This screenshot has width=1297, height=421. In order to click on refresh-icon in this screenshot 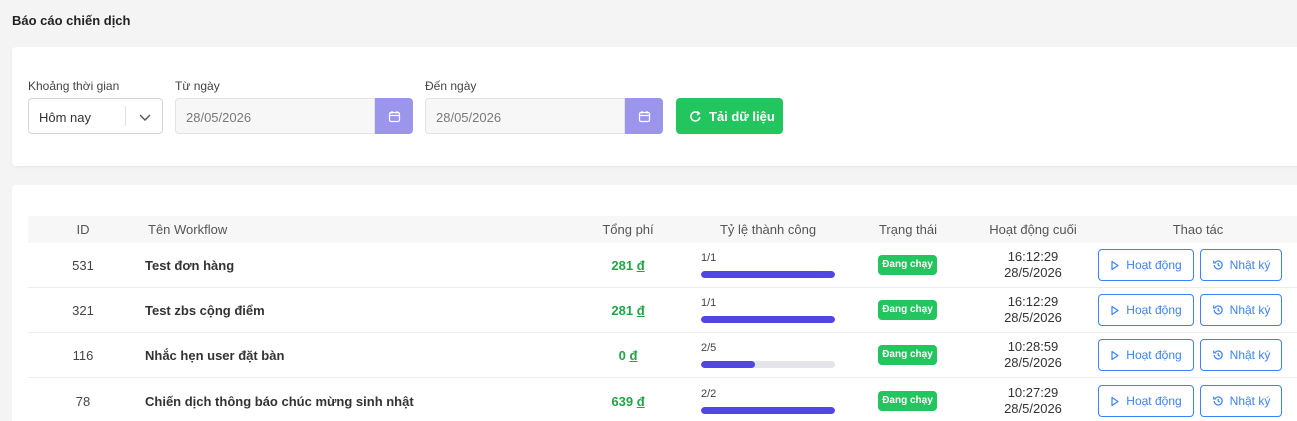, I will do `click(695, 116)`.